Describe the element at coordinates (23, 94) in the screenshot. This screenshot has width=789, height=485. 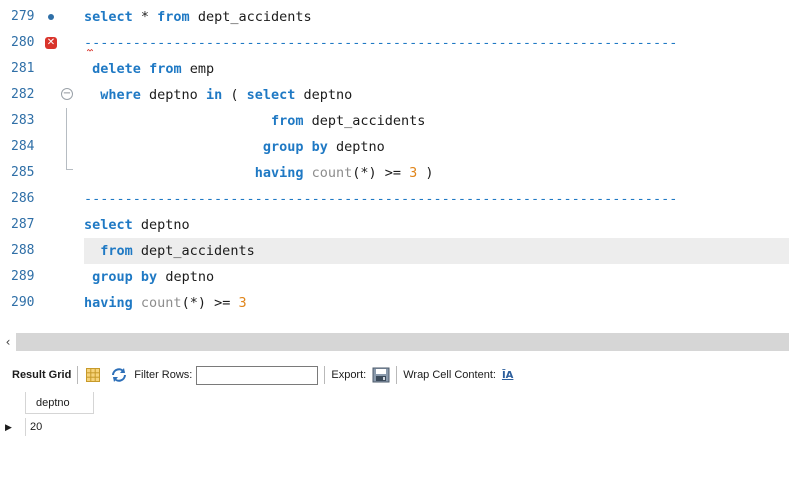
I see `line-number: 282` at that location.